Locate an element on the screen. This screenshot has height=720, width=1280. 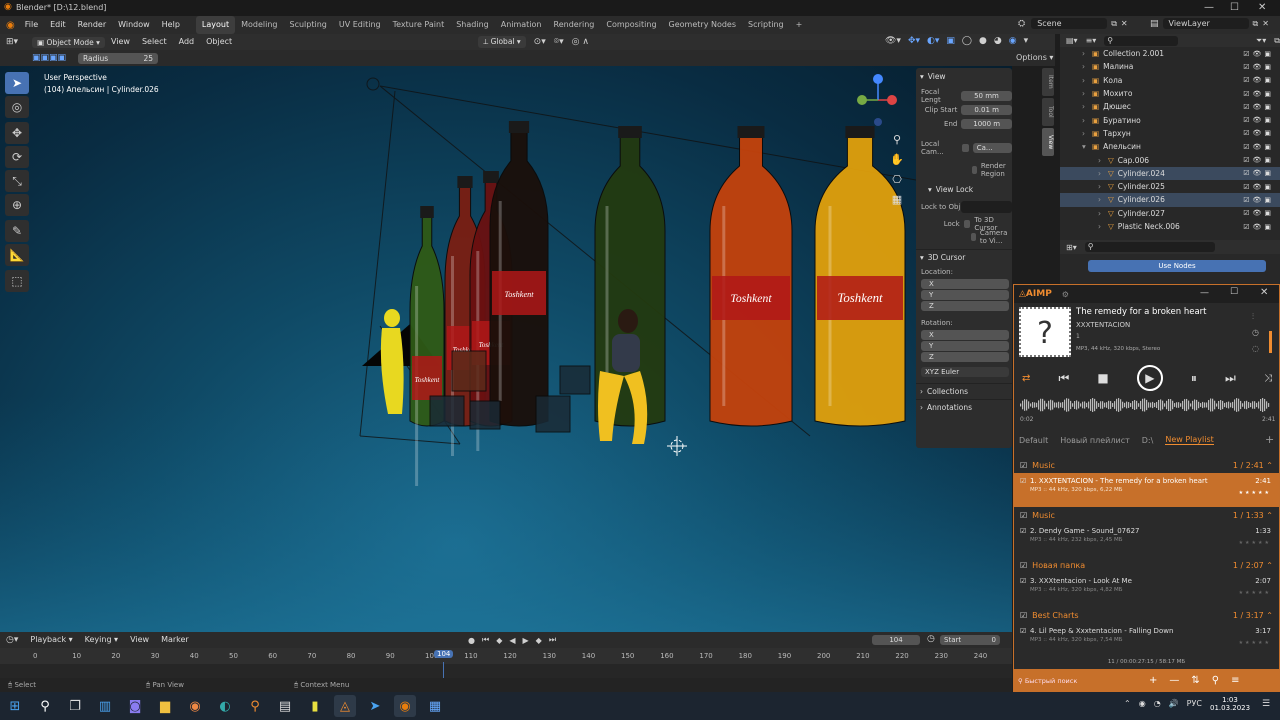
pan-hand-icon: ✋ is located at coordinates (897, 160).